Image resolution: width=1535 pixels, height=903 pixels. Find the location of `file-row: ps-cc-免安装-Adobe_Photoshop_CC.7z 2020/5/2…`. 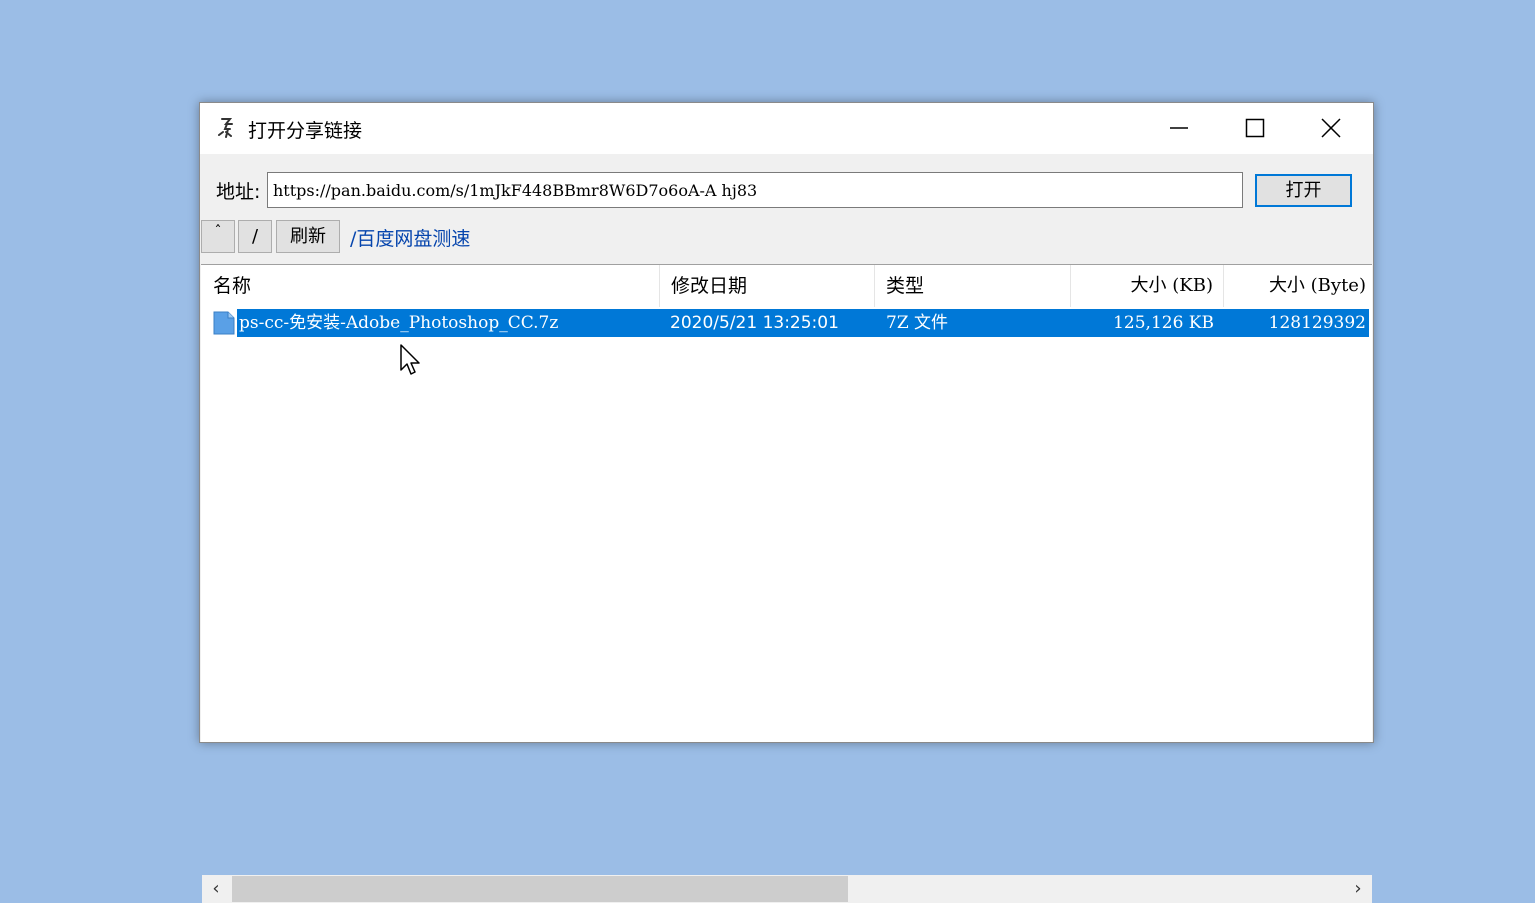

file-row: ps-cc-免安装-Adobe_Photoshop_CC.7z 2020/5/2… is located at coordinates (785, 323).